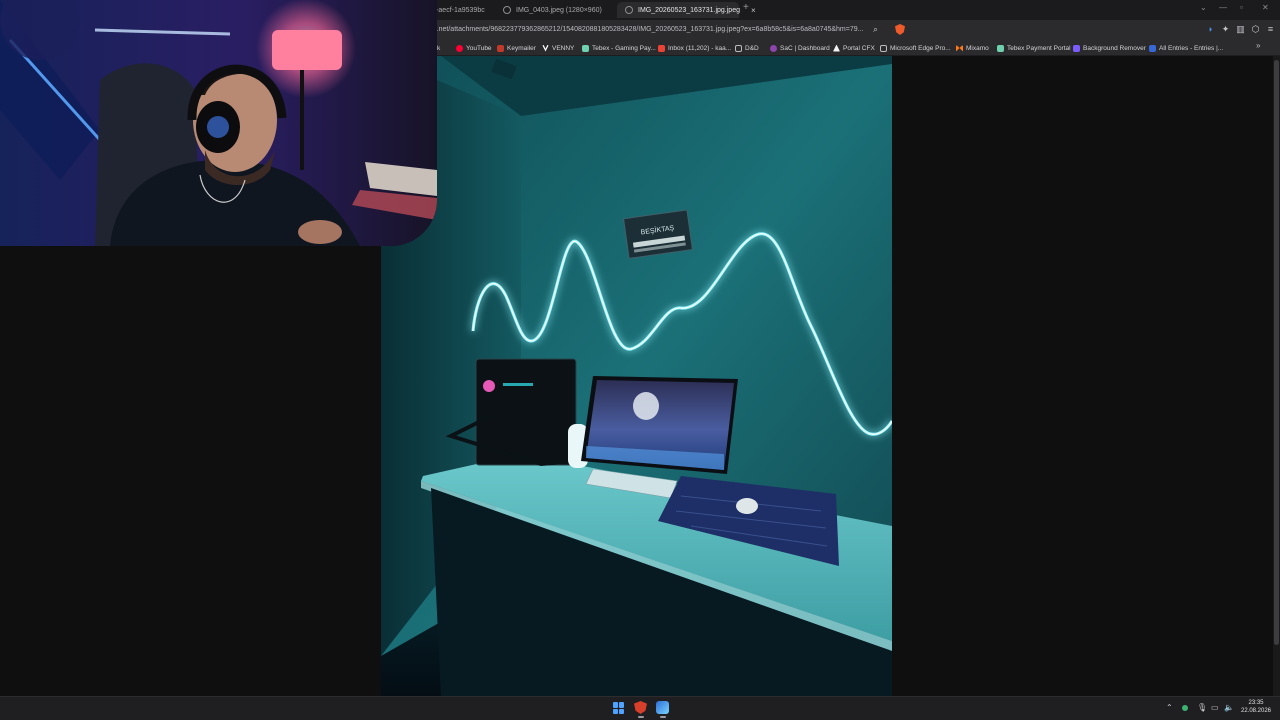 This screenshot has height=720, width=1280. What do you see at coordinates (500, 48) in the screenshot?
I see `keymailer-icon` at bounding box center [500, 48].